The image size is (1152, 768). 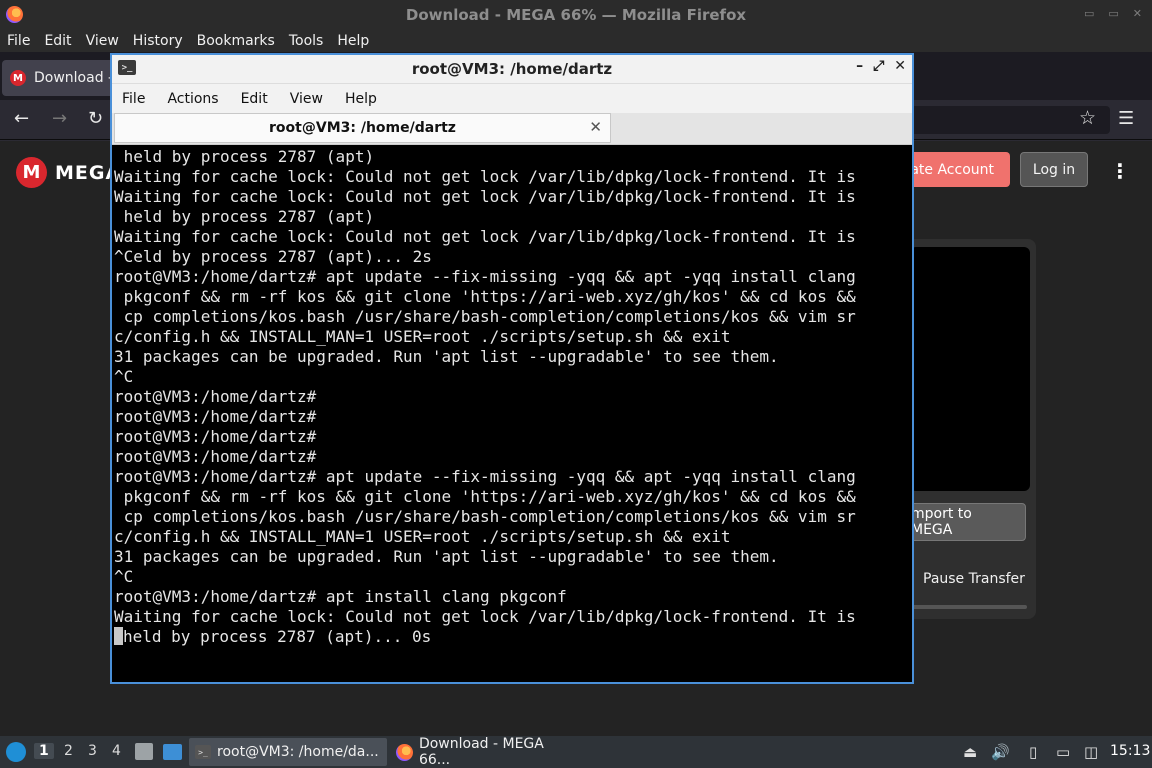 I want to click on terminal-tabbar: root@VM3: /home/dartz ✕, so click(x=512, y=129).